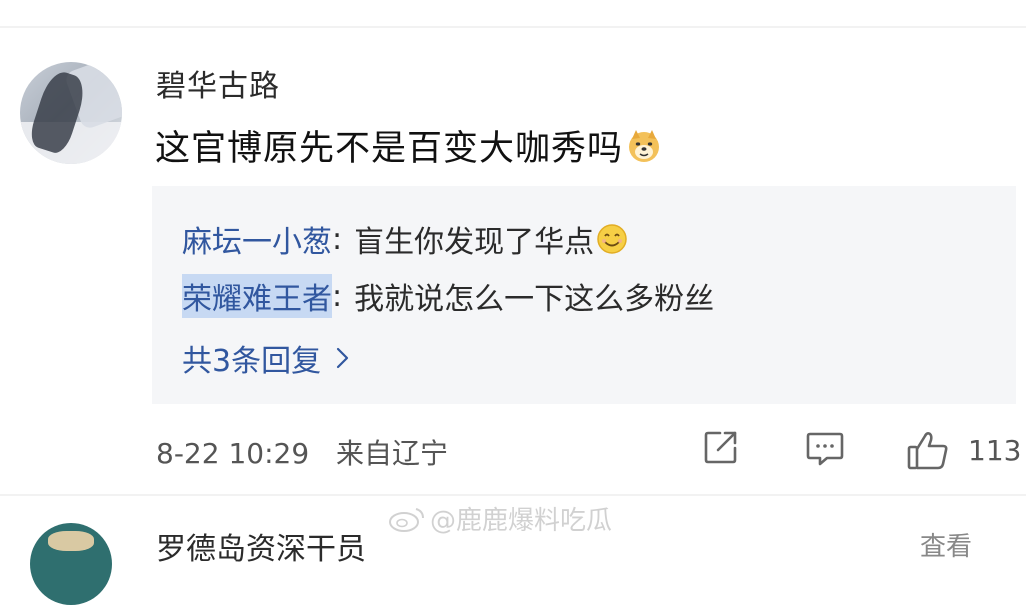 Image resolution: width=1026 pixels, height=605 pixels. I want to click on reply-text: 盲生你发现了华点, so click(474, 242).